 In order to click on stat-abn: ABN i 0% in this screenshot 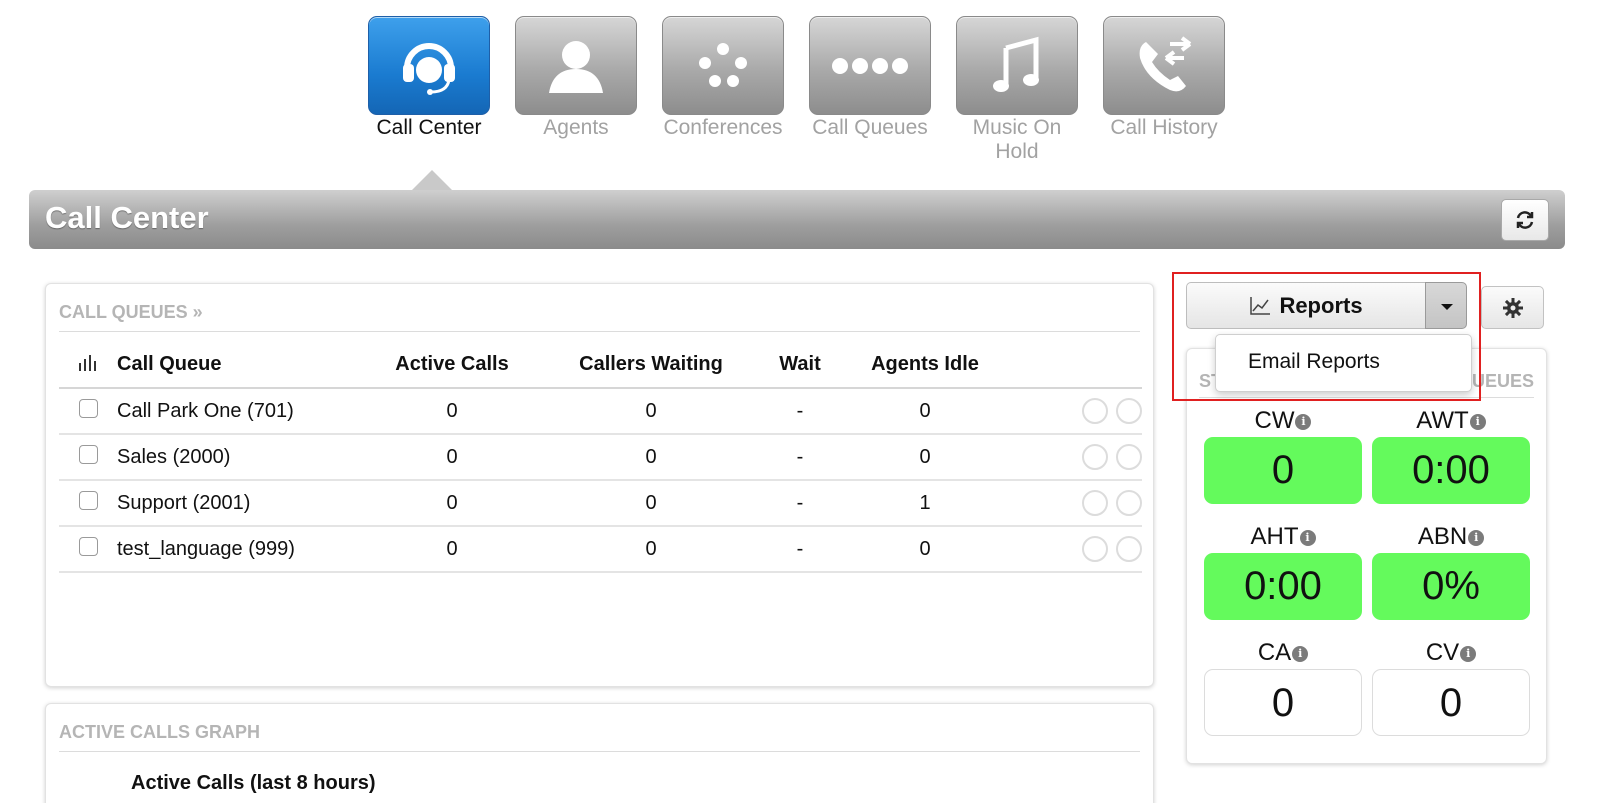, I will do `click(1451, 570)`.